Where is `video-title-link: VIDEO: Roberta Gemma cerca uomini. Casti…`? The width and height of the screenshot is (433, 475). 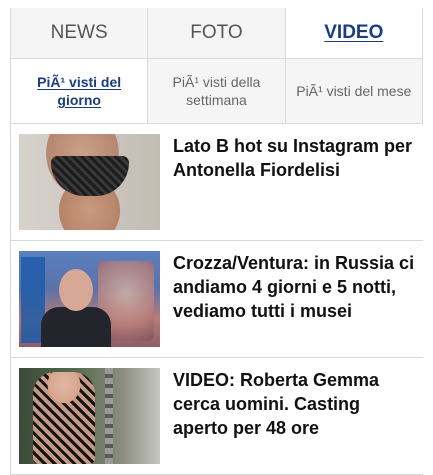 video-title-link: VIDEO: Roberta Gemma cerca uomini. Casti… is located at coordinates (295, 404).